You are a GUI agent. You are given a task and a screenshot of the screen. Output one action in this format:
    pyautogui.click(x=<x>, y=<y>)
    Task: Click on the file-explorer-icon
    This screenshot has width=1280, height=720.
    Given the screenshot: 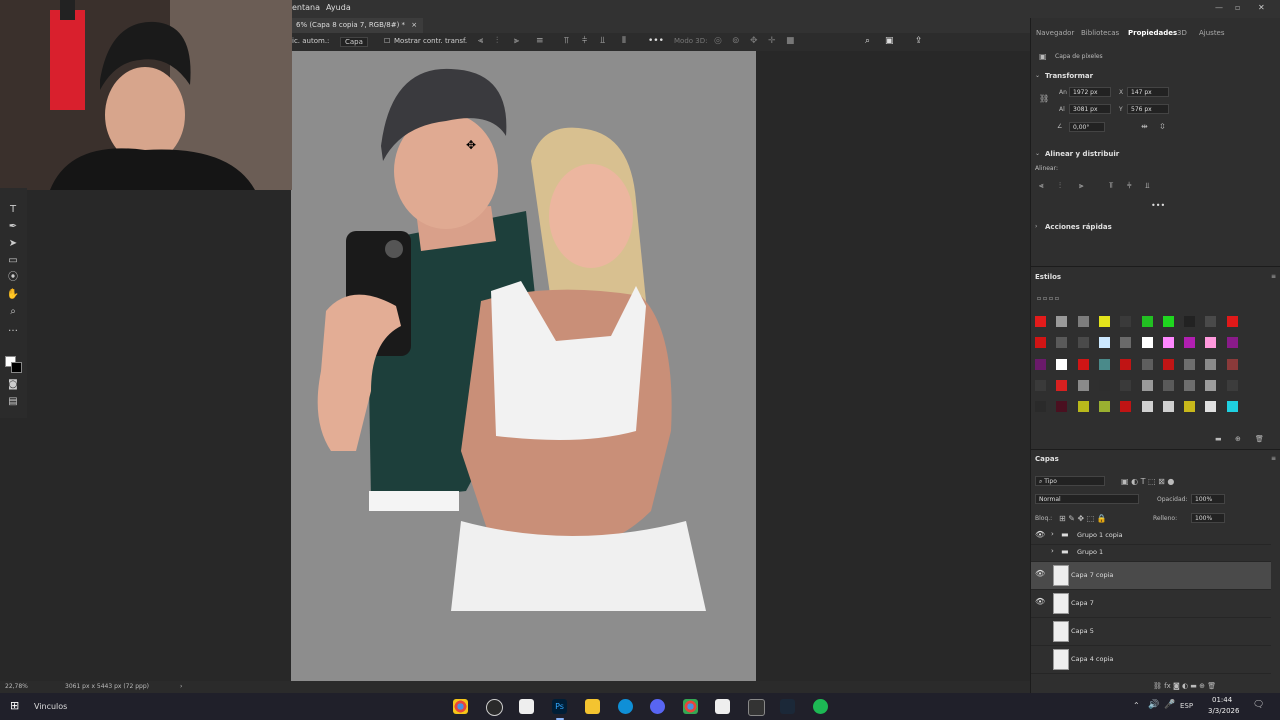 What is the action you would take?
    pyautogui.click(x=592, y=706)
    